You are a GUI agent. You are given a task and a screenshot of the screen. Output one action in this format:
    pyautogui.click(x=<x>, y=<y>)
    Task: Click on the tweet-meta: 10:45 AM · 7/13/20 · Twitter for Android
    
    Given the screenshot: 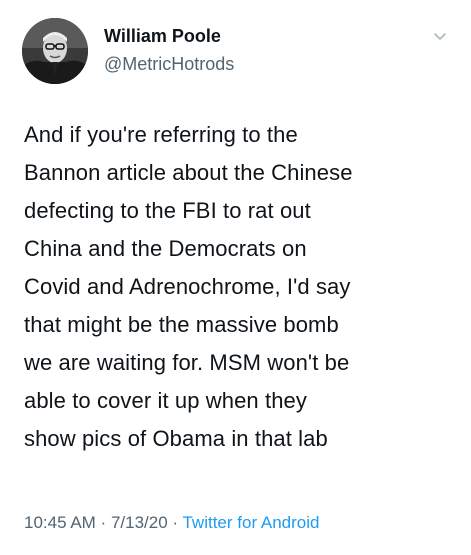 What is the action you would take?
    pyautogui.click(x=172, y=523)
    